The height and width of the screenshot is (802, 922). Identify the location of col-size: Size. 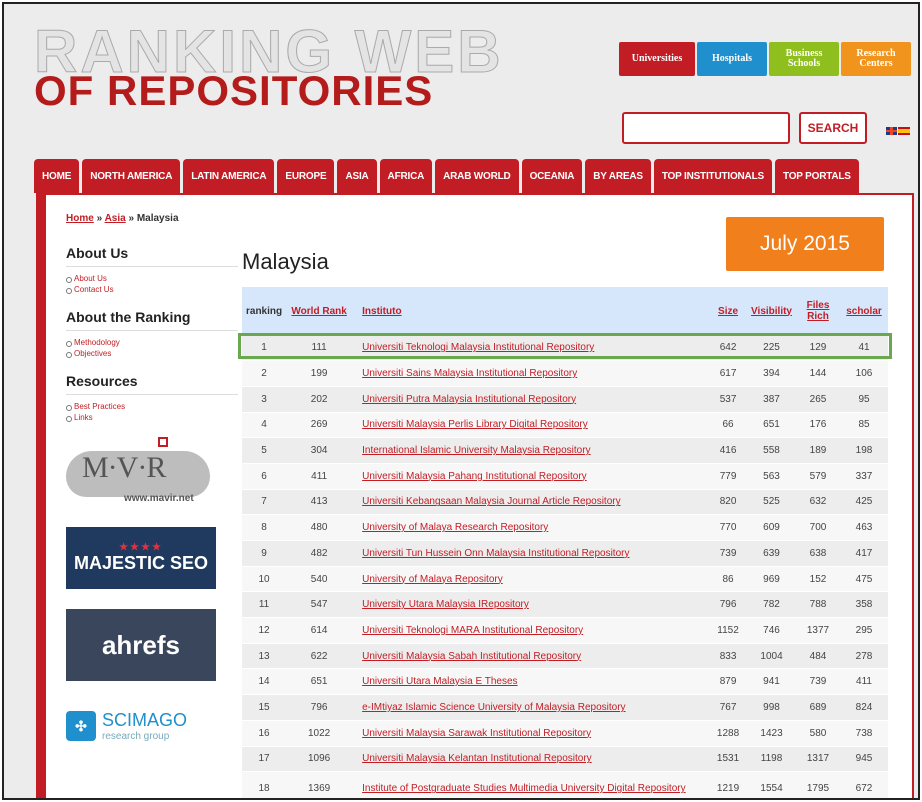
(728, 311).